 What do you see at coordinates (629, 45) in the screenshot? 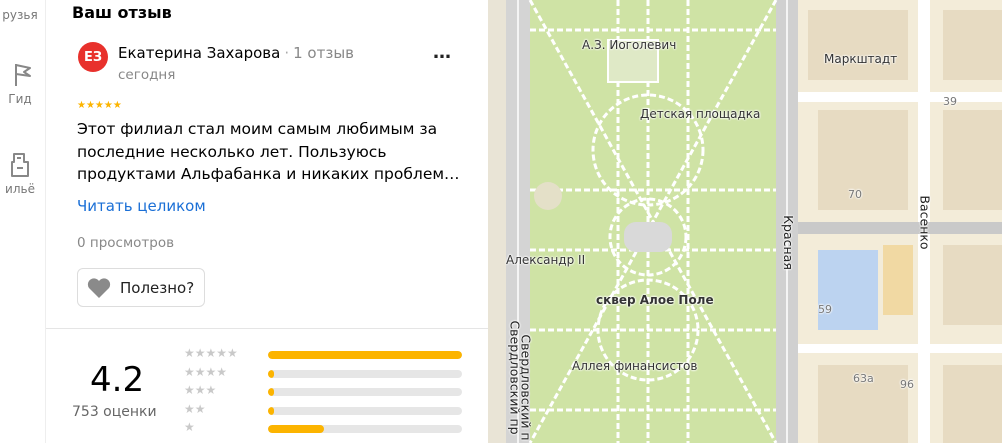
I see `map-label-monument: А.З. Иоголевич` at bounding box center [629, 45].